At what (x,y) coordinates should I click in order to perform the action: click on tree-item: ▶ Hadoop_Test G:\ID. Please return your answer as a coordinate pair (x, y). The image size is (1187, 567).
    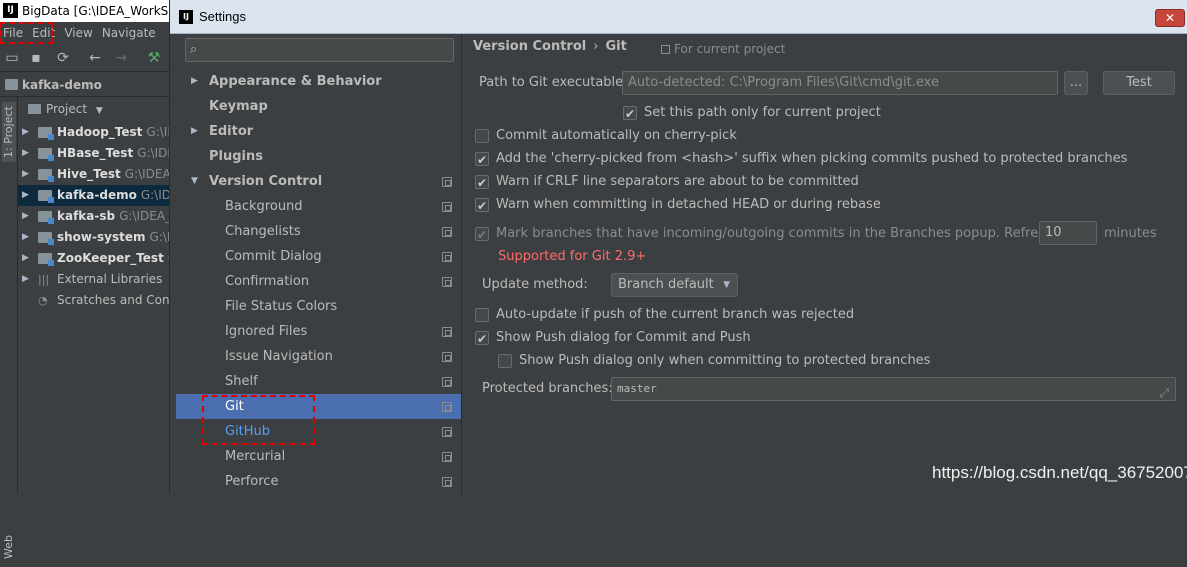
    Looking at the image, I should click on (96, 132).